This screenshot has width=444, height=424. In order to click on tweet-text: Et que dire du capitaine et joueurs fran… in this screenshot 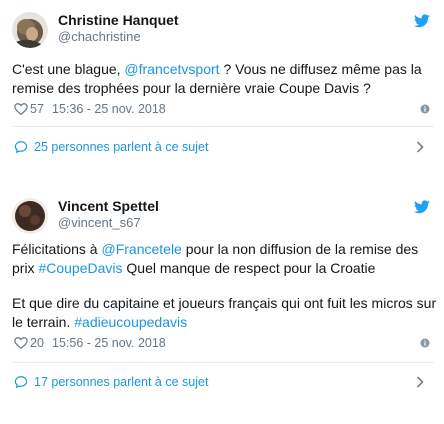, I will do `click(224, 313)`.